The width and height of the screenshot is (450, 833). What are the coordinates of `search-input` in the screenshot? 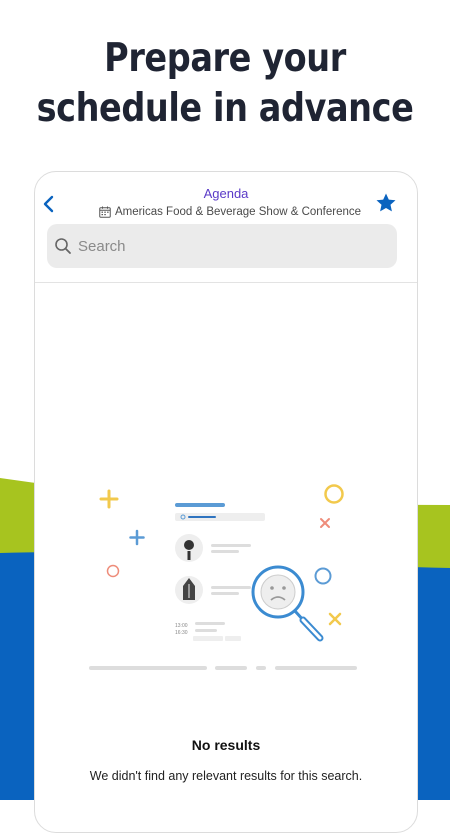 It's located at (228, 246).